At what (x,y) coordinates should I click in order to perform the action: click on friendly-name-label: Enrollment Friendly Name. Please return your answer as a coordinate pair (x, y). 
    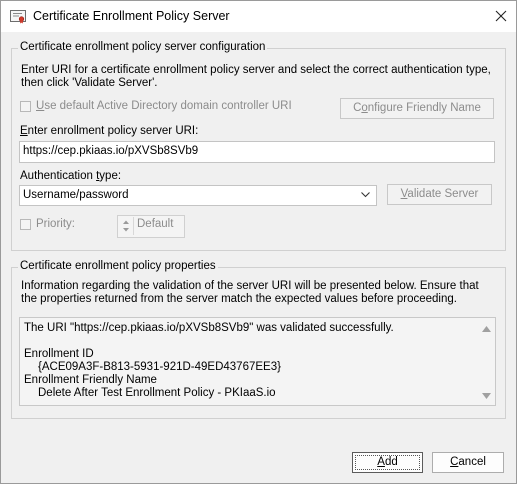
    Looking at the image, I should click on (90, 380).